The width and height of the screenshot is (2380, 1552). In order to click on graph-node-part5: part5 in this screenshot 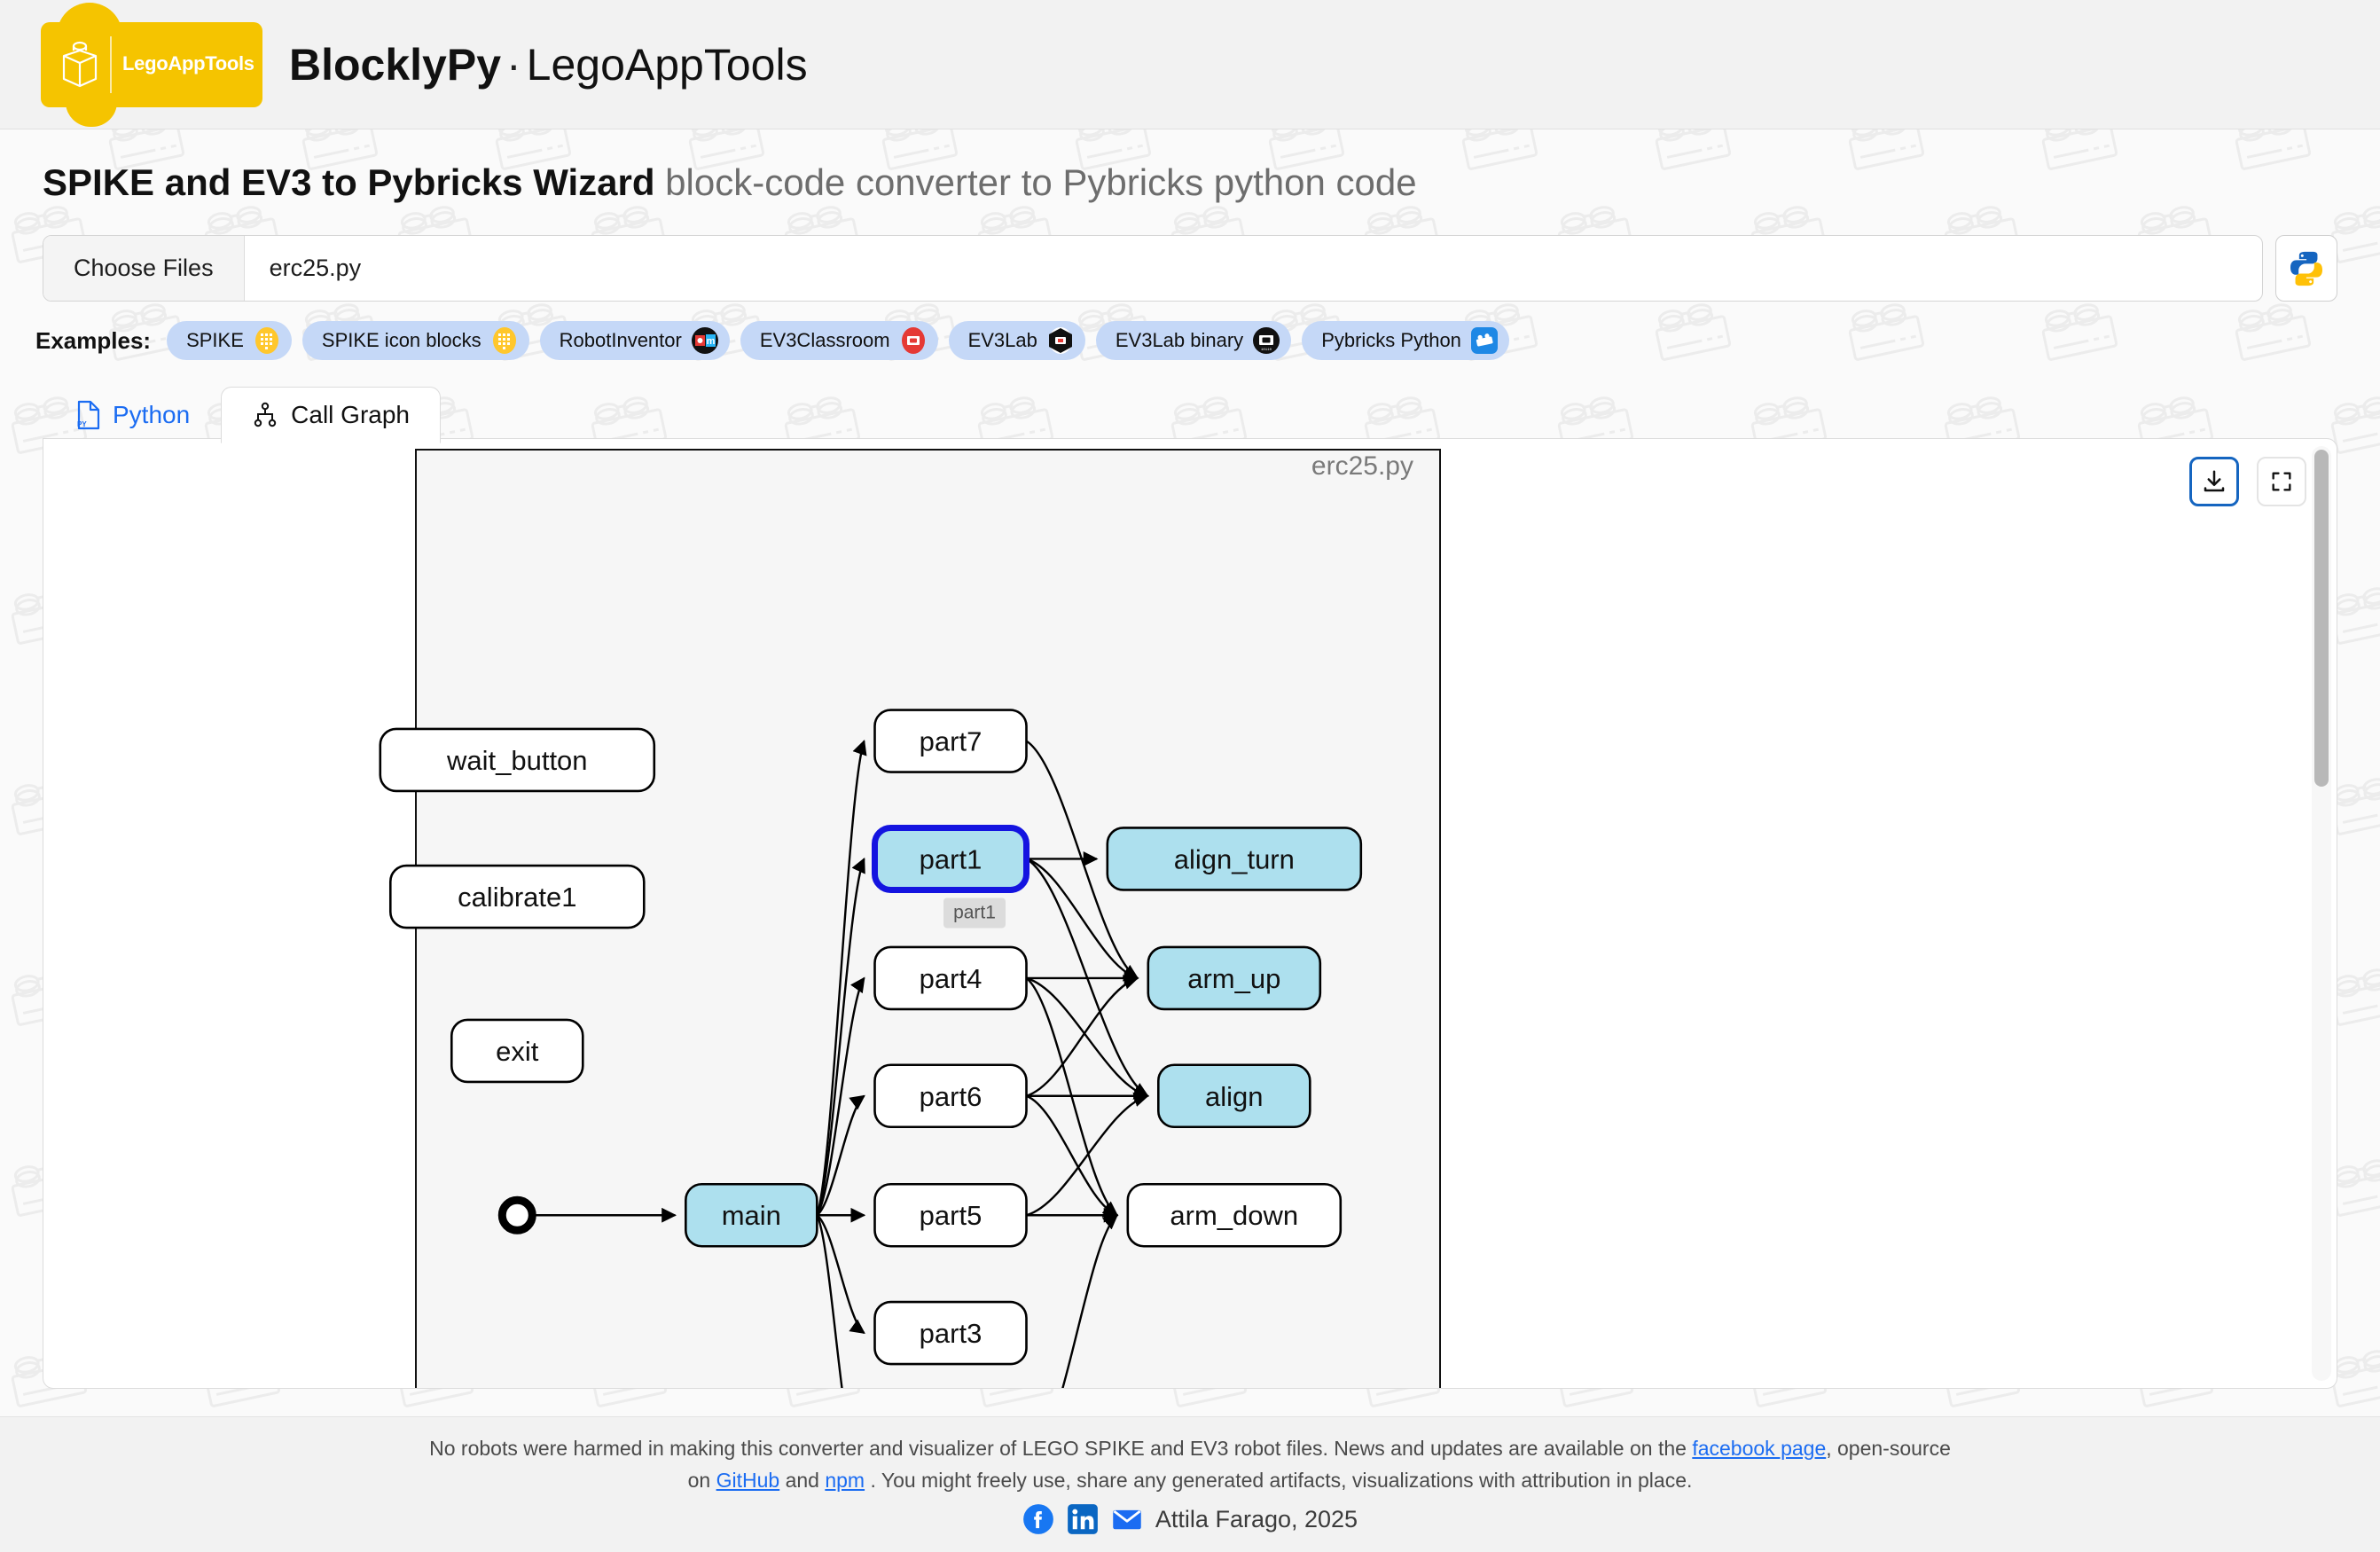, I will do `click(950, 1215)`.